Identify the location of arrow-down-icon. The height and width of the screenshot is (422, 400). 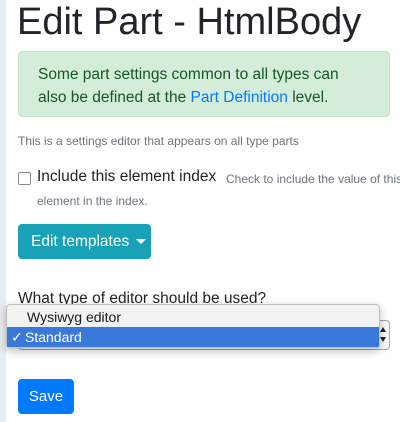
(383, 339).